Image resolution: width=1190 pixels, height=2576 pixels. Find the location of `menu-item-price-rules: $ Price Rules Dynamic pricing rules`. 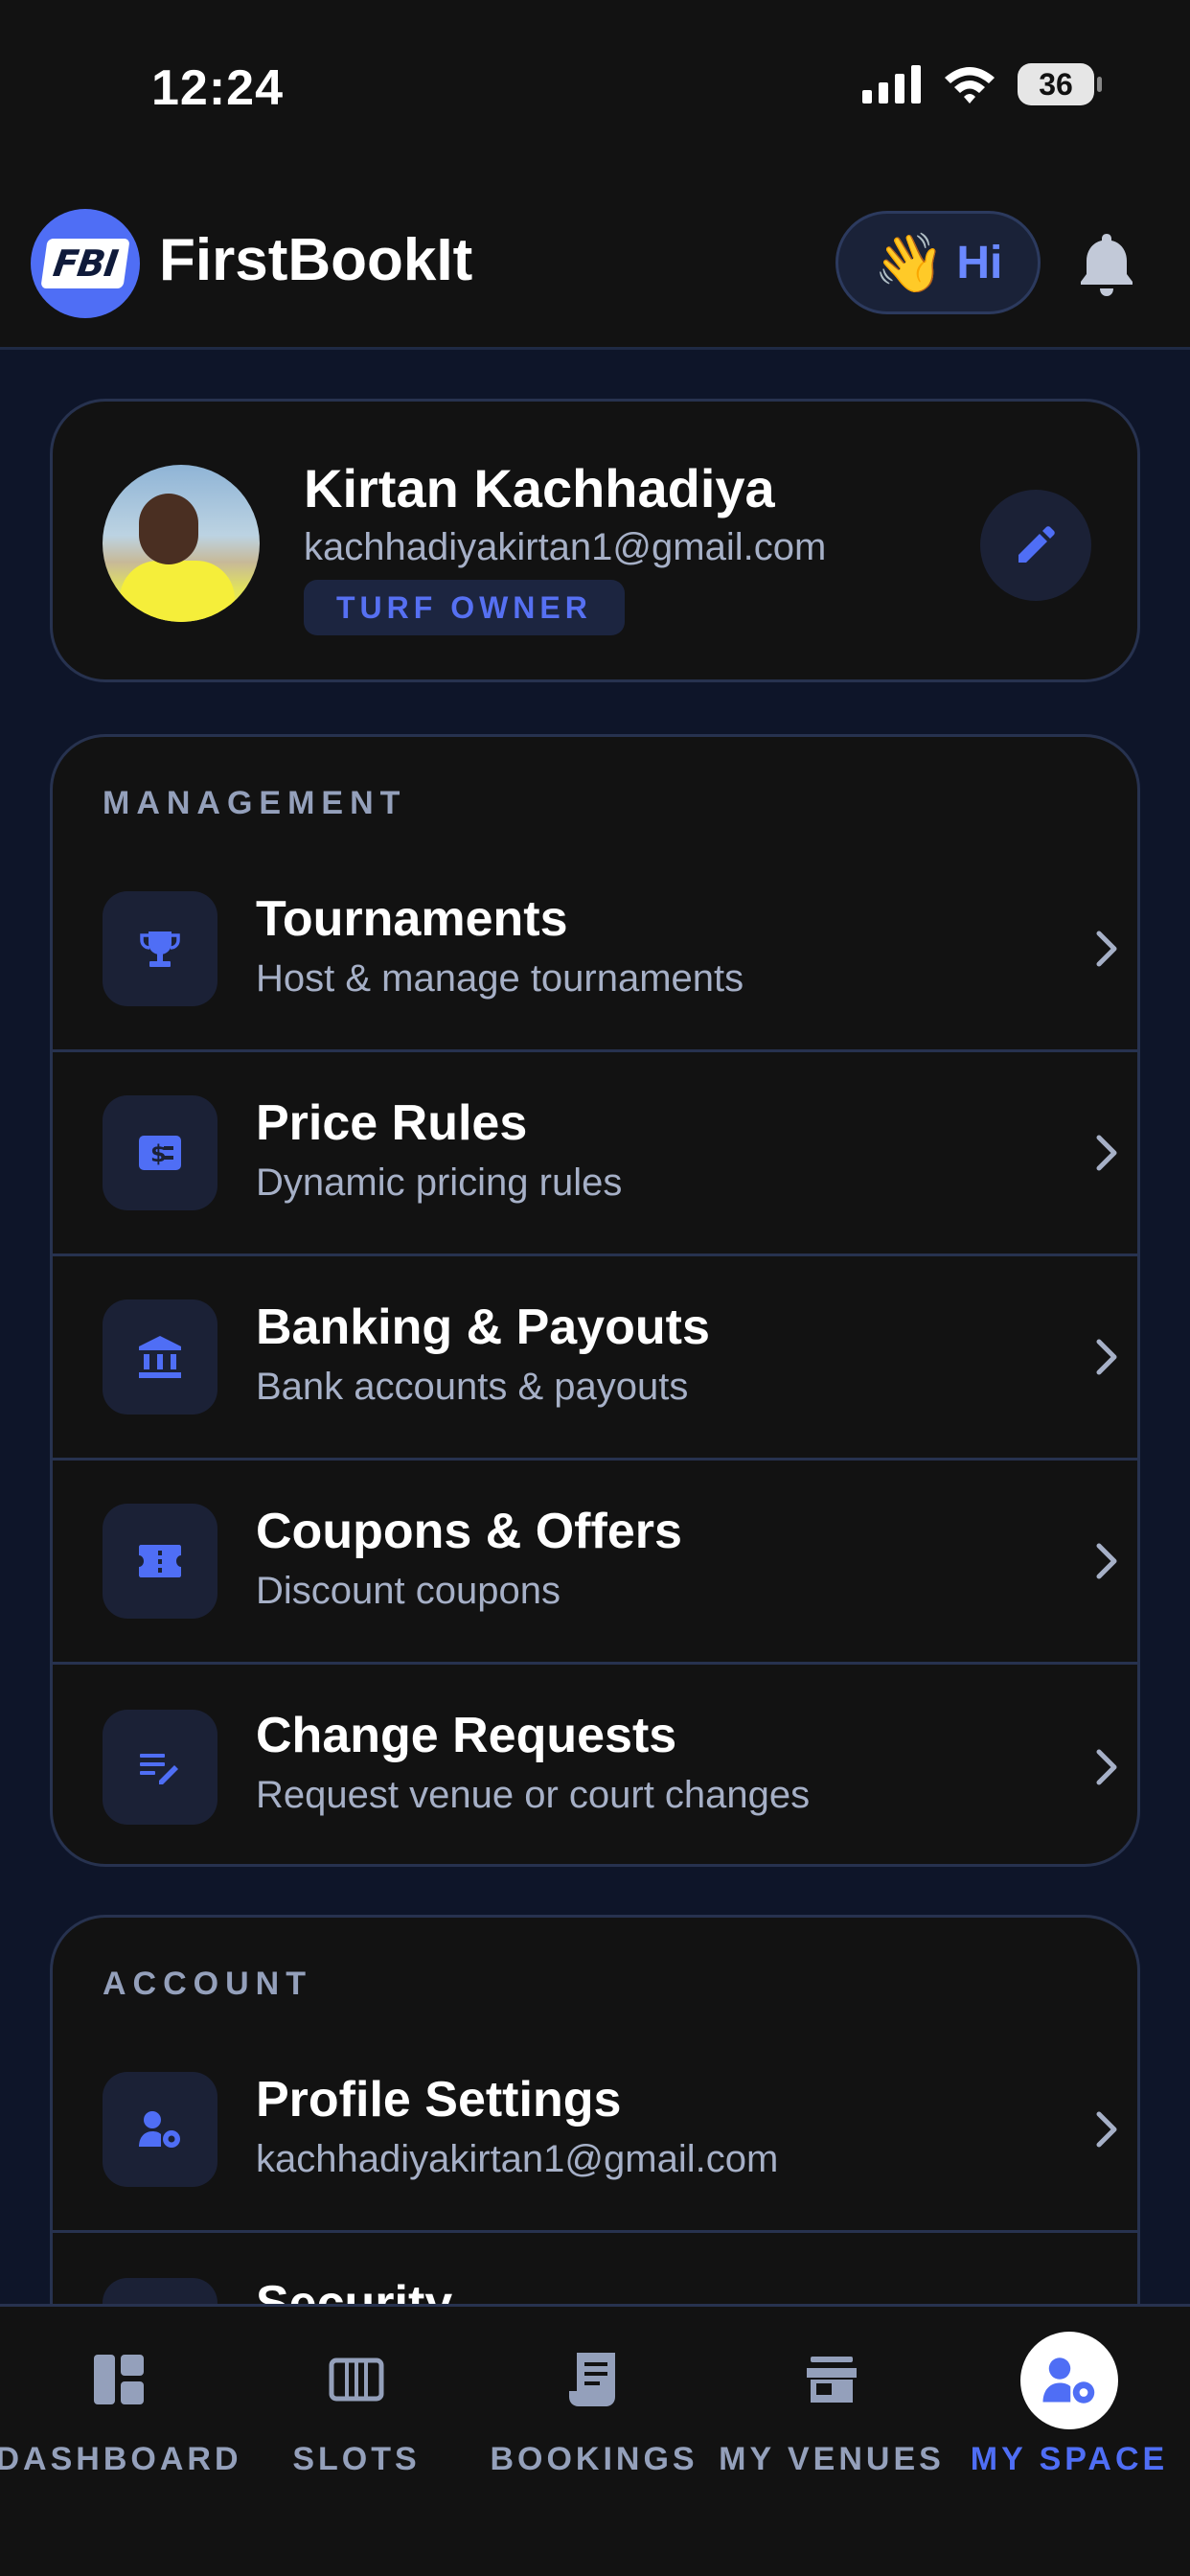

menu-item-price-rules: $ Price Rules Dynamic pricing rules is located at coordinates (595, 1154).